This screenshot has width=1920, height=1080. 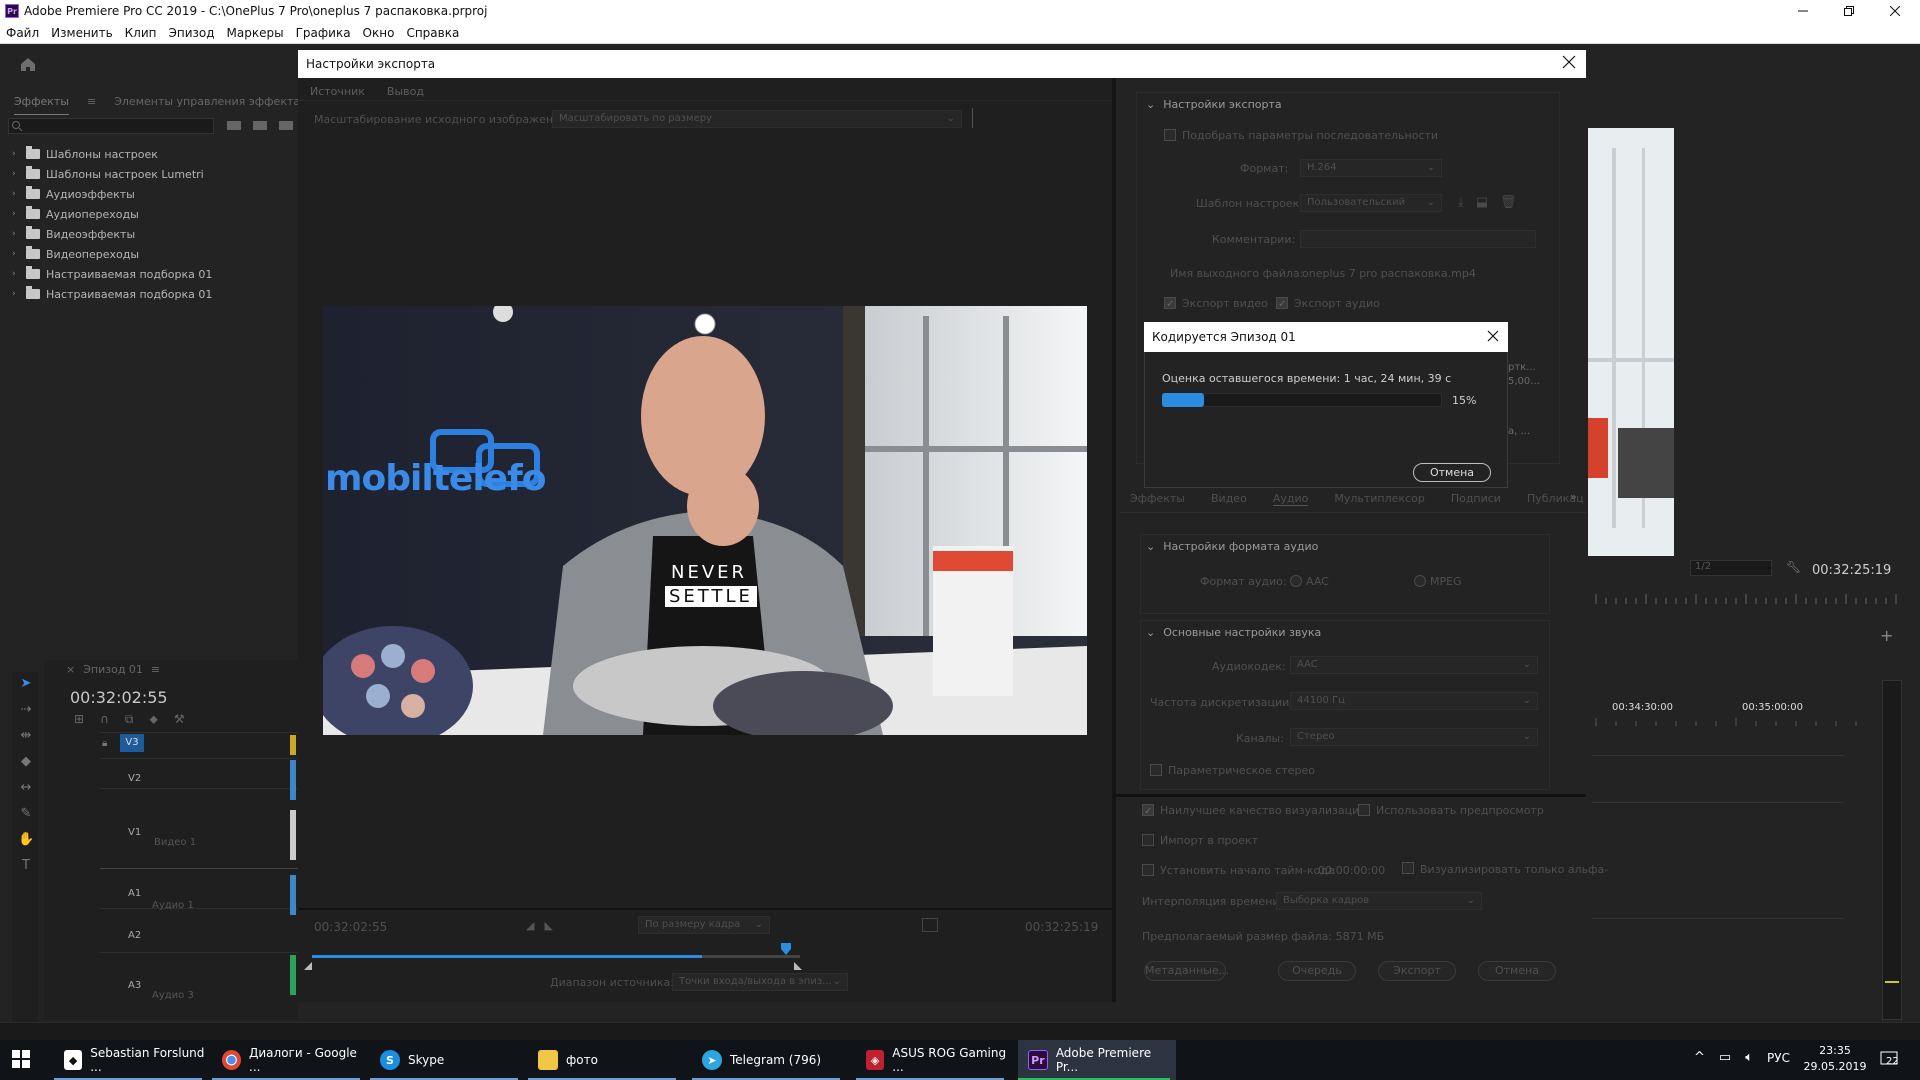 I want to click on snap-icon: ∩, so click(x=104, y=719).